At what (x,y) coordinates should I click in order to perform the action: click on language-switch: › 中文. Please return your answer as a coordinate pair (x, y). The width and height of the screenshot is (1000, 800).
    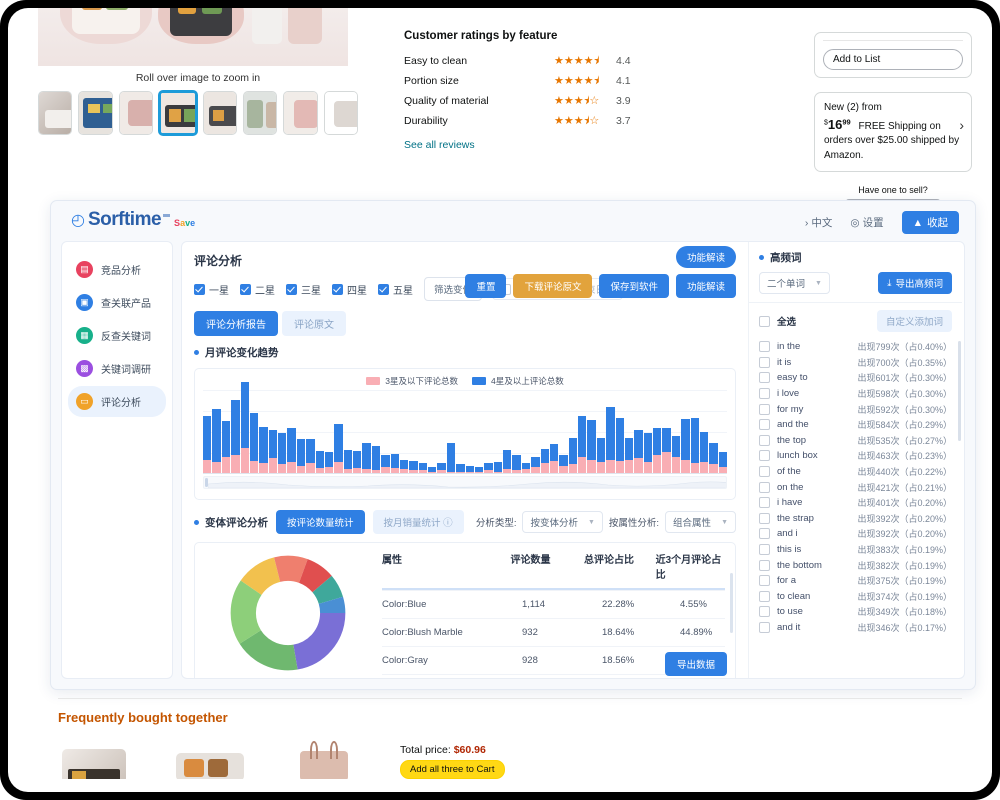
    Looking at the image, I should click on (819, 222).